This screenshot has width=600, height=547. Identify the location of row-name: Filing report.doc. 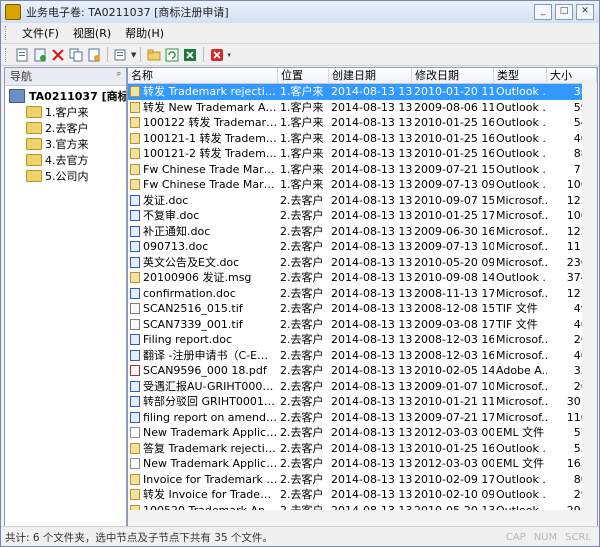
(187, 339).